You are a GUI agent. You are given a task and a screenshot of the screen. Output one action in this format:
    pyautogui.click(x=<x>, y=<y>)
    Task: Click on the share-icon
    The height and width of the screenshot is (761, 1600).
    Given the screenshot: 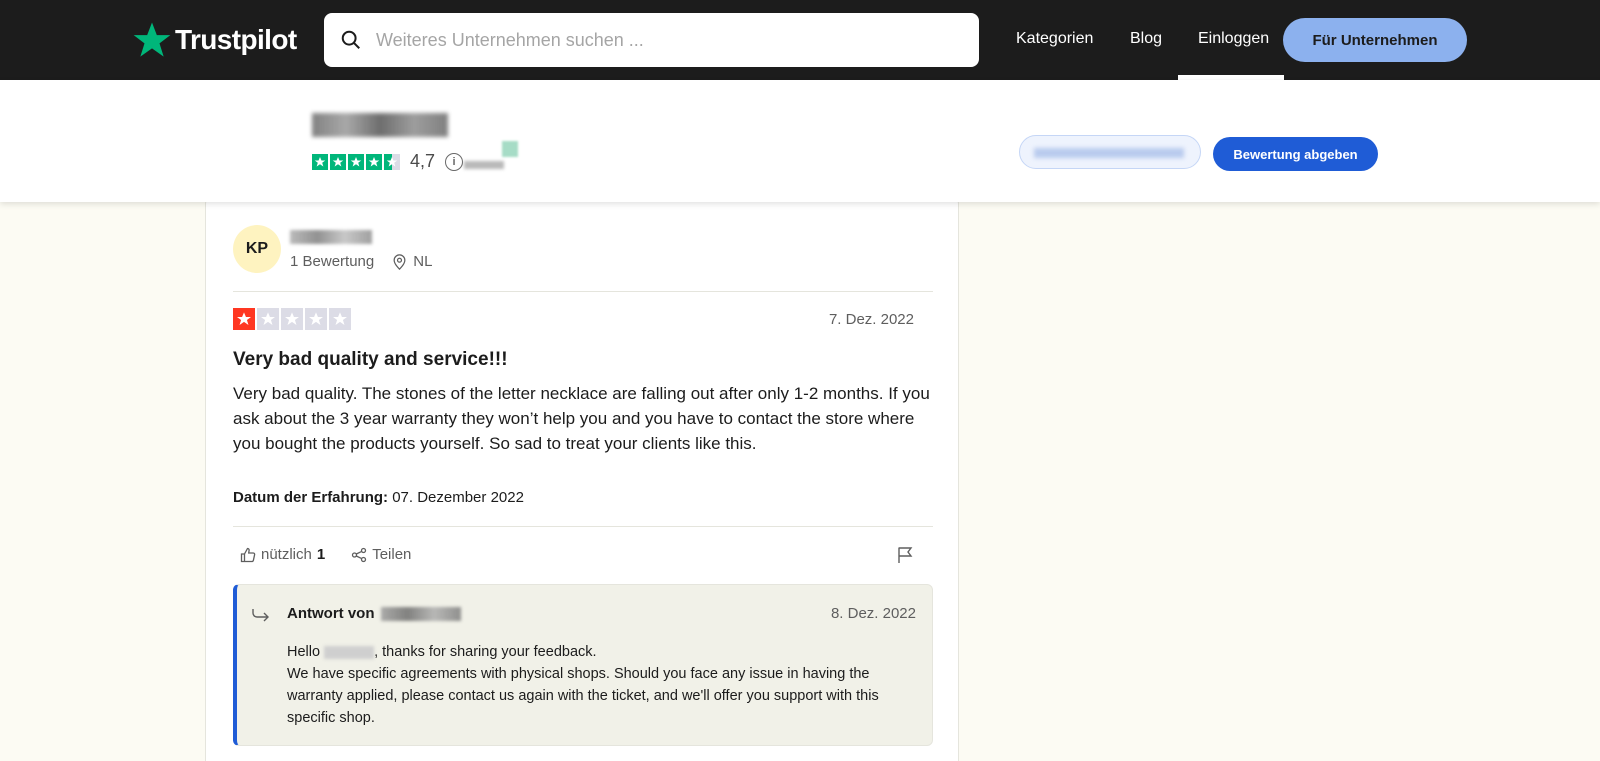 What is the action you would take?
    pyautogui.click(x=359, y=554)
    